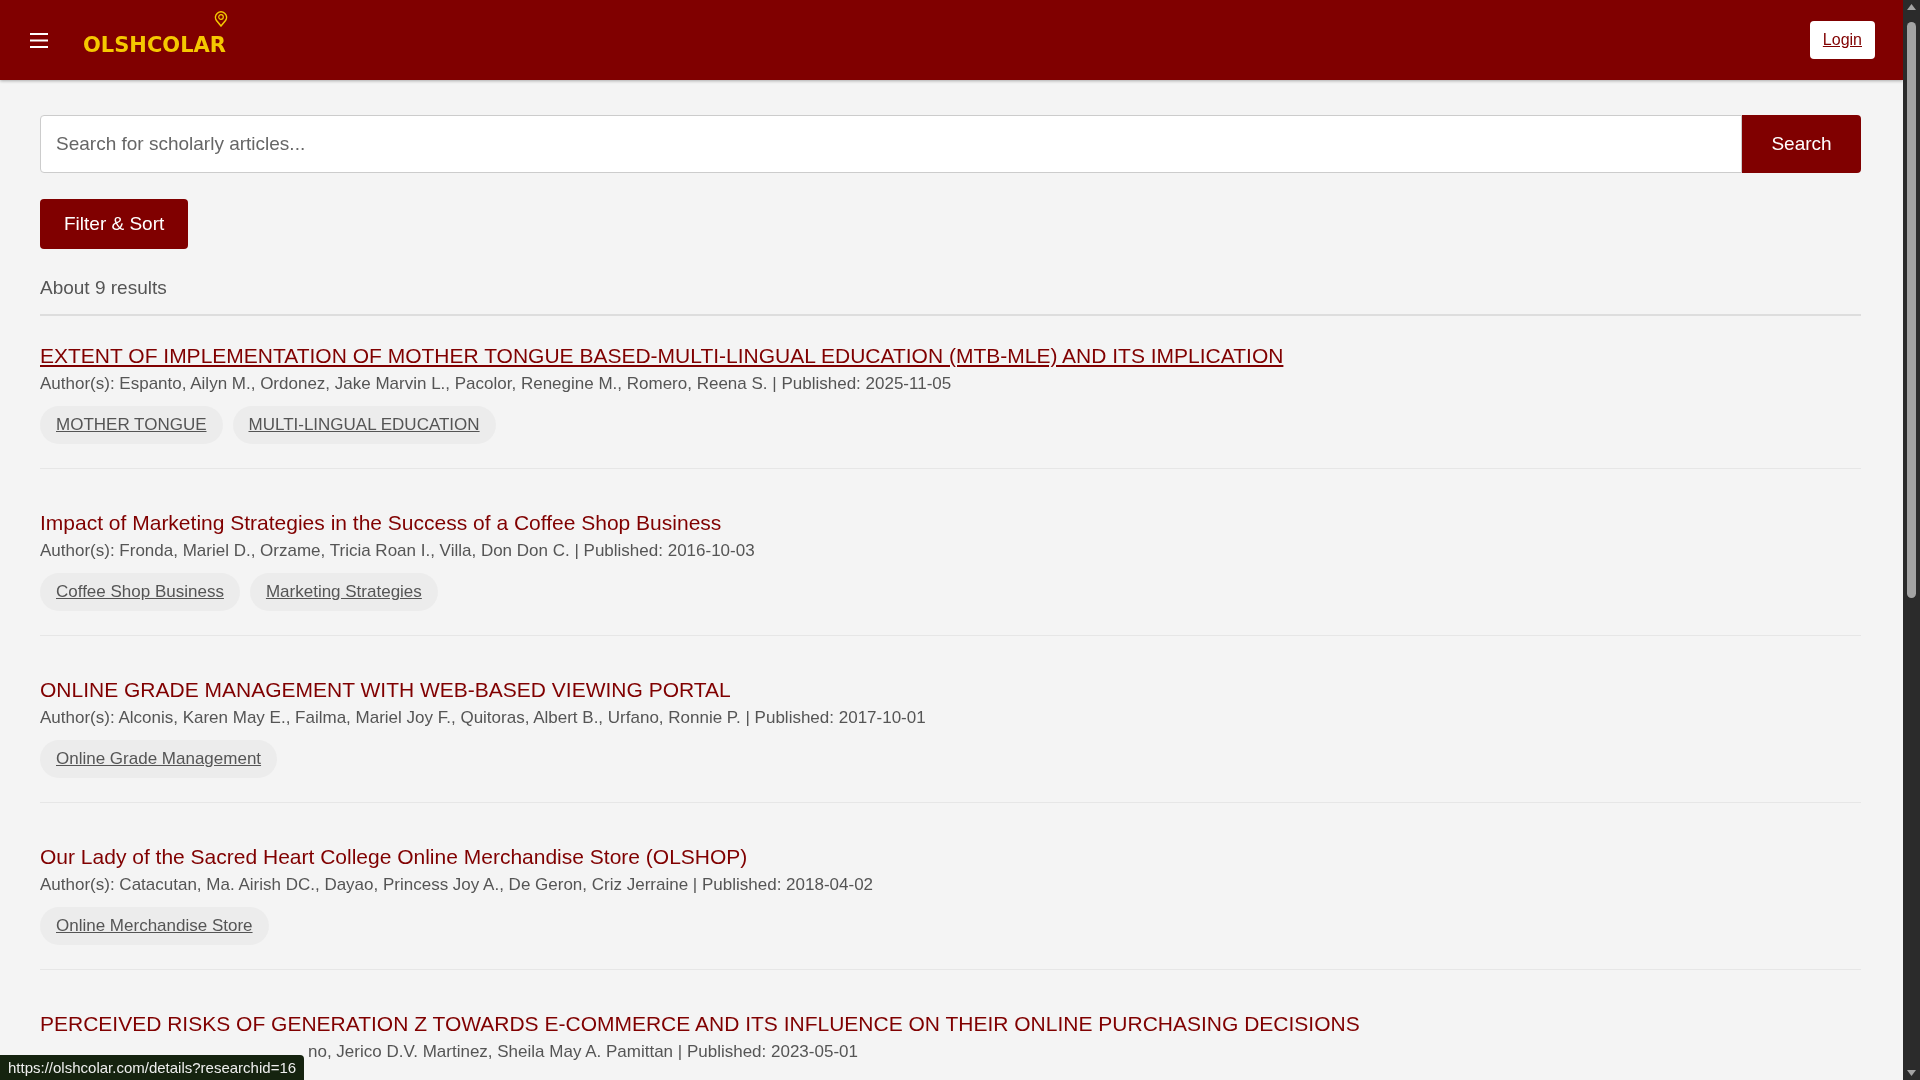  I want to click on result-title-link: PERCEIVED RISKS OF GENERATION Z TOWARDS E-COMMERCE AND ITS INFLUENCE ON THEIR ONLINE PURCHASING DECISIONS, so click(700, 1024).